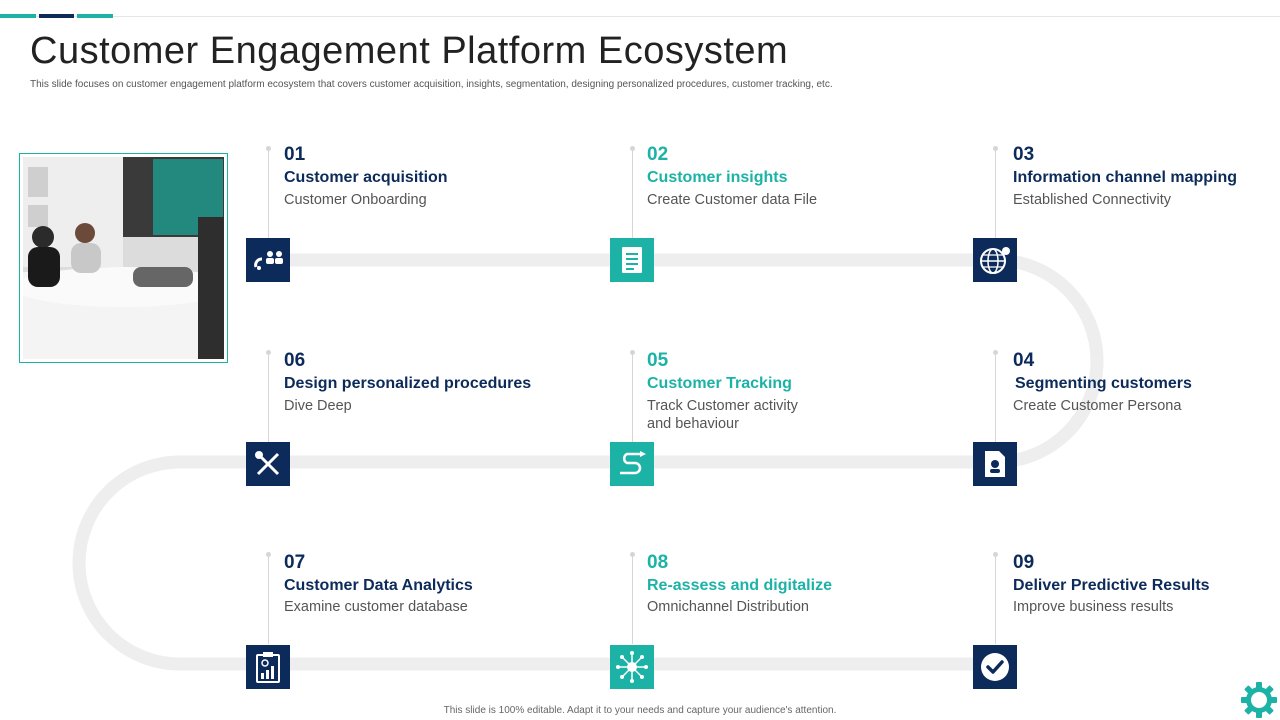 The width and height of the screenshot is (1280, 720). What do you see at coordinates (409, 51) in the screenshot?
I see `page-title: Customer Engagement Platform Ecosystem` at bounding box center [409, 51].